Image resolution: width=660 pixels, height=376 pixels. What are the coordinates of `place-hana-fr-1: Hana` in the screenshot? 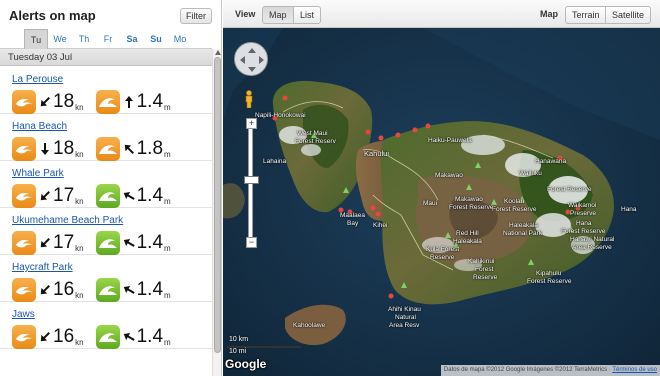 It's located at (584, 223).